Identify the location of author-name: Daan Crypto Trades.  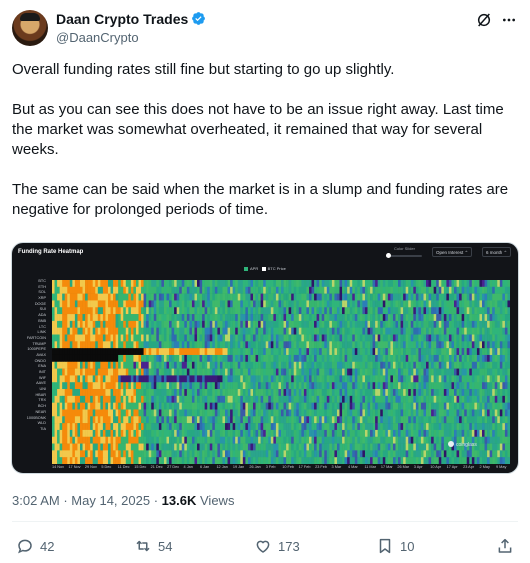
(131, 19).